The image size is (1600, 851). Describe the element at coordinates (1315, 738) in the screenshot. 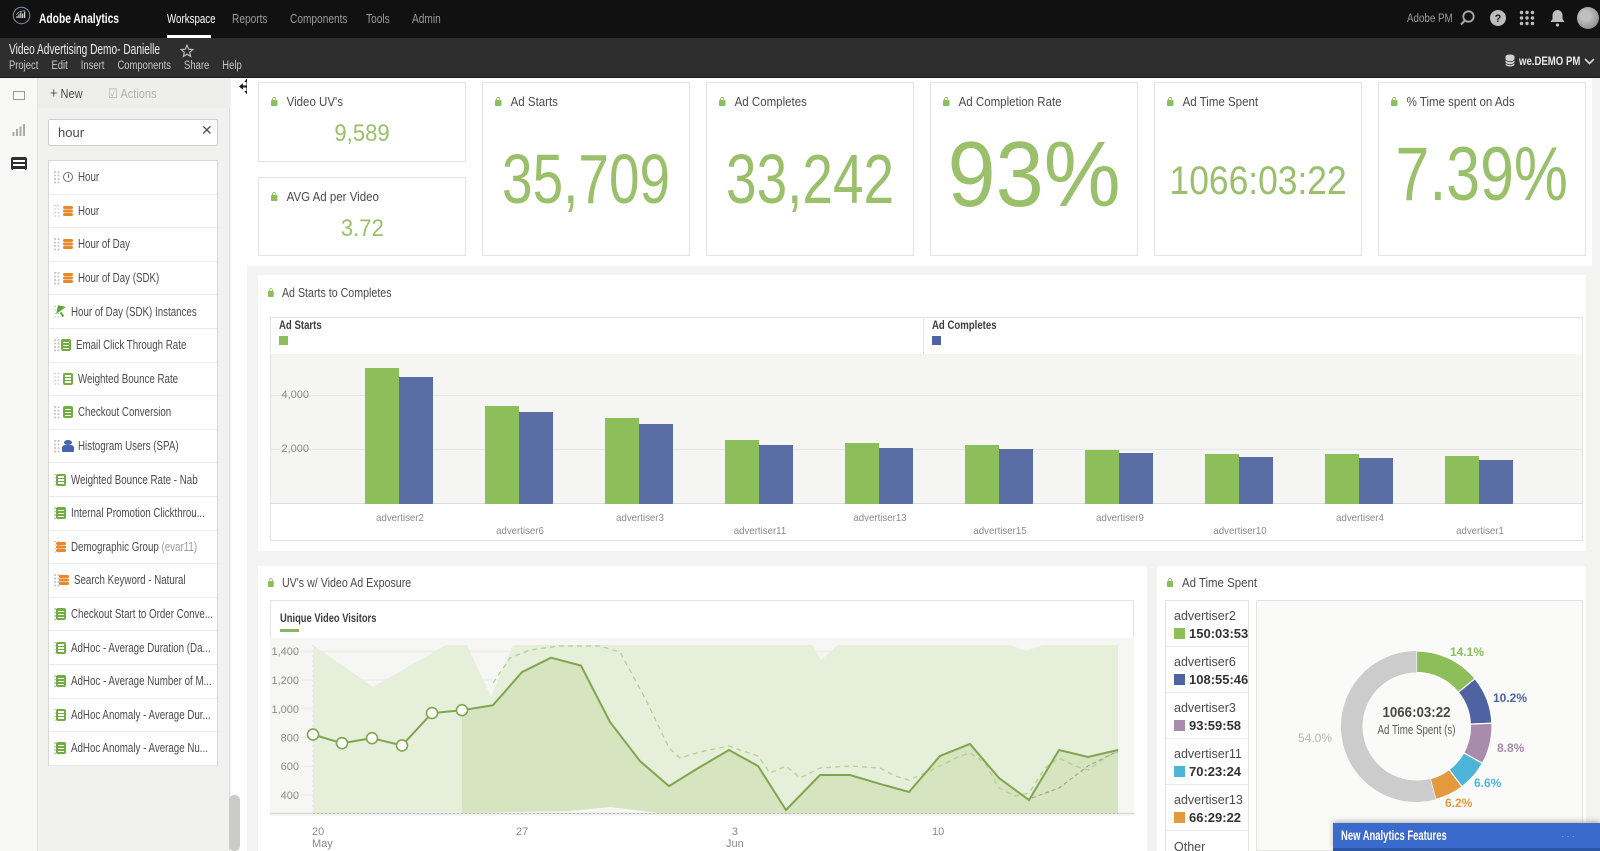

I see `svg-text: 54.0%` at that location.